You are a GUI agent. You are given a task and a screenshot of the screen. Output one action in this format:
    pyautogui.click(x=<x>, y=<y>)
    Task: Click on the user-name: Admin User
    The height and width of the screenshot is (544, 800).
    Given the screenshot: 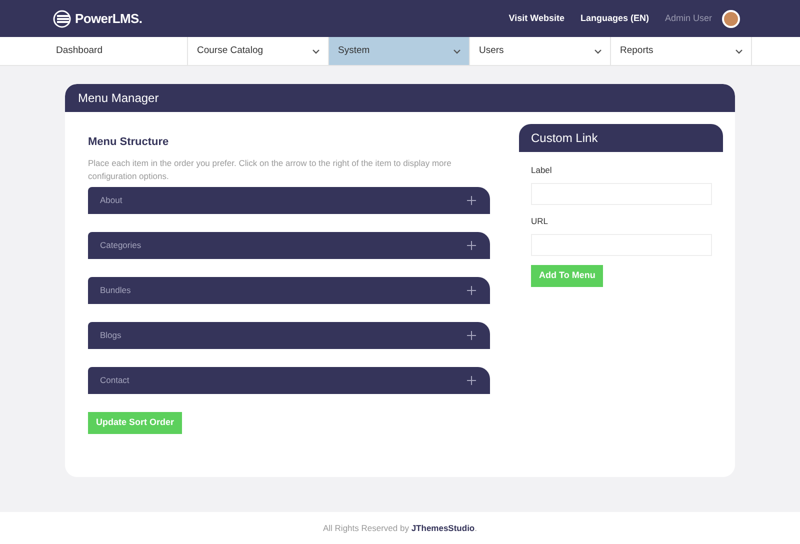 What is the action you would take?
    pyautogui.click(x=688, y=19)
    